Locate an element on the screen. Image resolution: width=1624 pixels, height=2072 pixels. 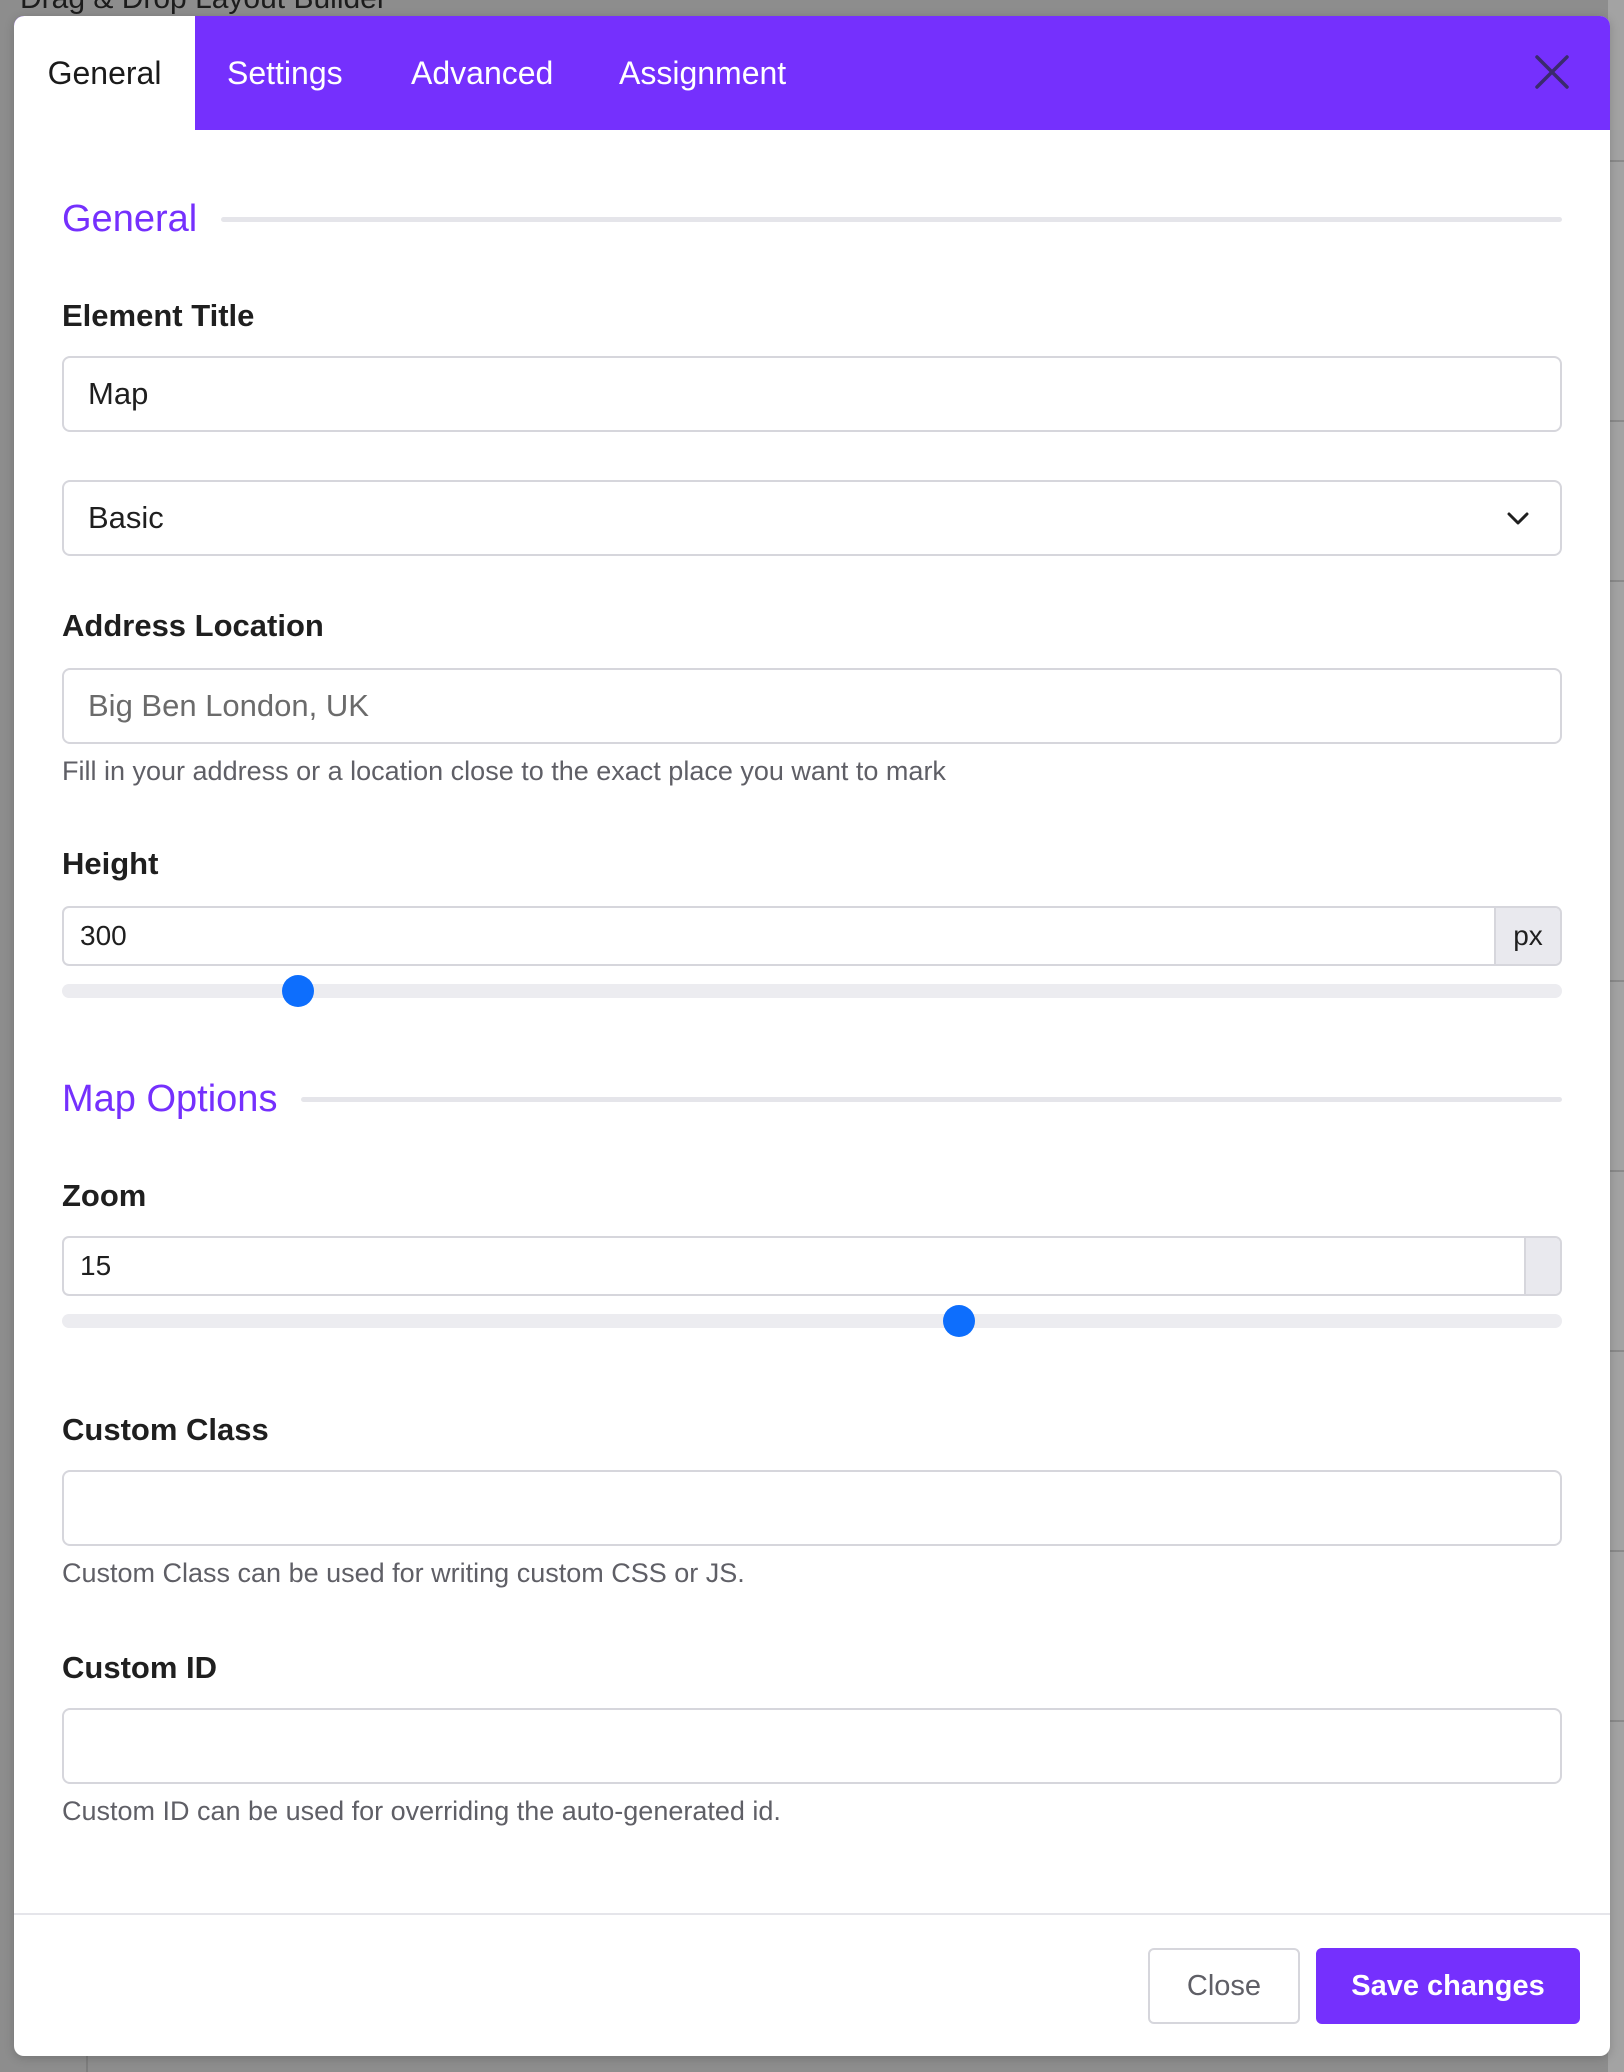
map-type-select: Basic is located at coordinates (812, 518).